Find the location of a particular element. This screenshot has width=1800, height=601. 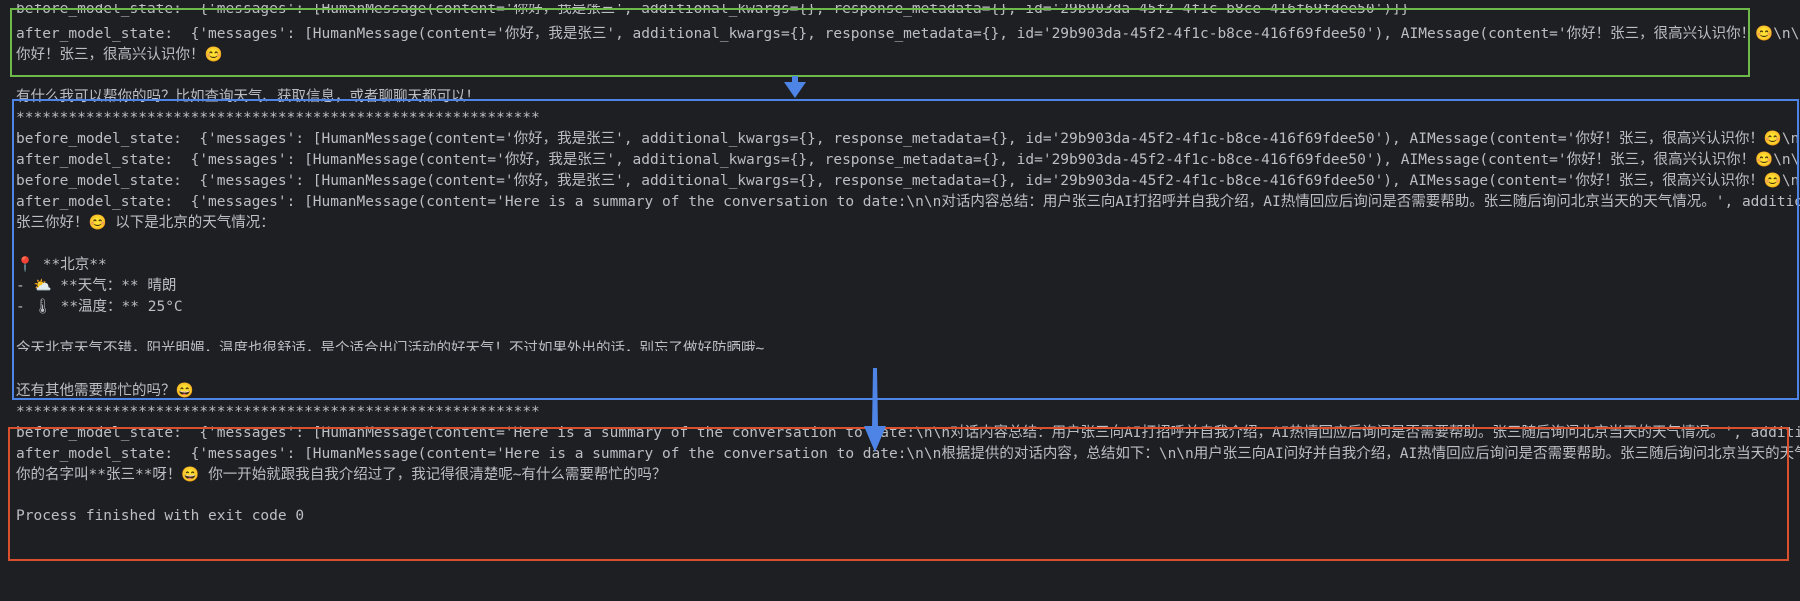

console-line-ai-greeting: 你好！张三，很高兴认识你！😊 is located at coordinates (119, 55).